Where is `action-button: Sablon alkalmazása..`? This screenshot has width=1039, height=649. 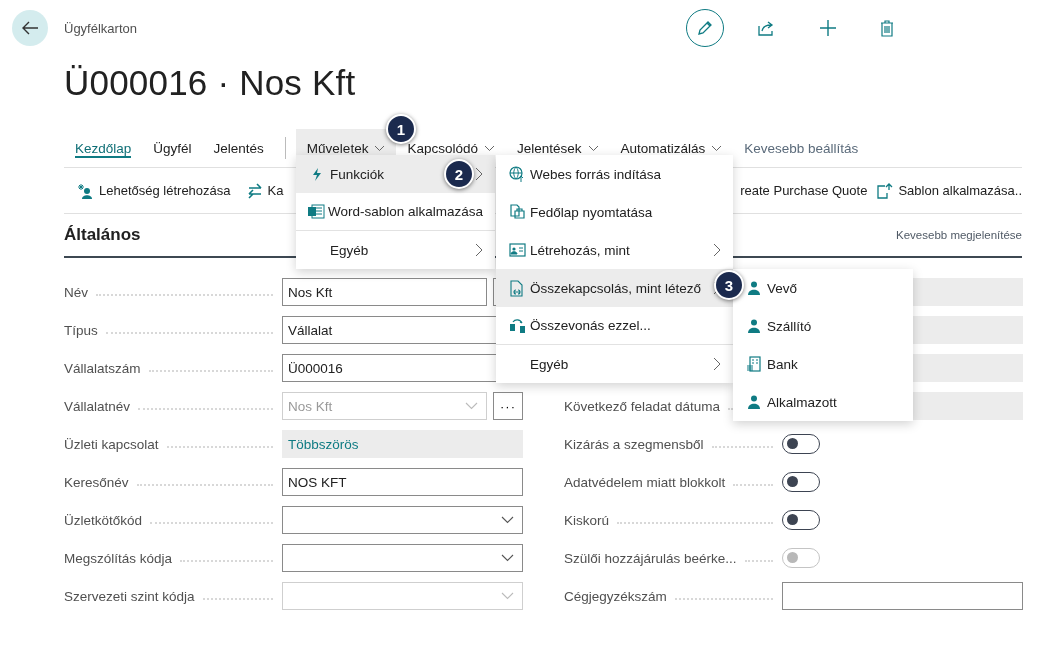
action-button: Sablon alkalmazása.. is located at coordinates (949, 190).